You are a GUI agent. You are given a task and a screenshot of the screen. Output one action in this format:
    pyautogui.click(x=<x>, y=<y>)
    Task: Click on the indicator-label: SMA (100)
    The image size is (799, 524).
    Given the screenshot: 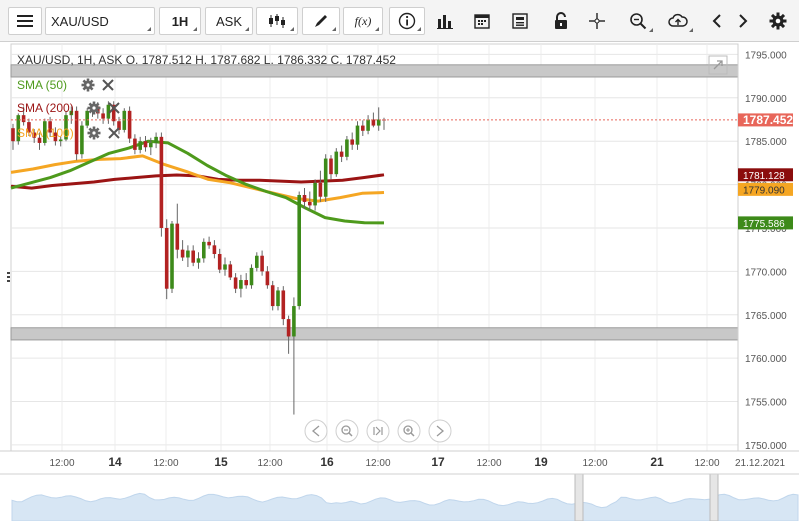 What is the action you would take?
    pyautogui.click(x=45, y=133)
    